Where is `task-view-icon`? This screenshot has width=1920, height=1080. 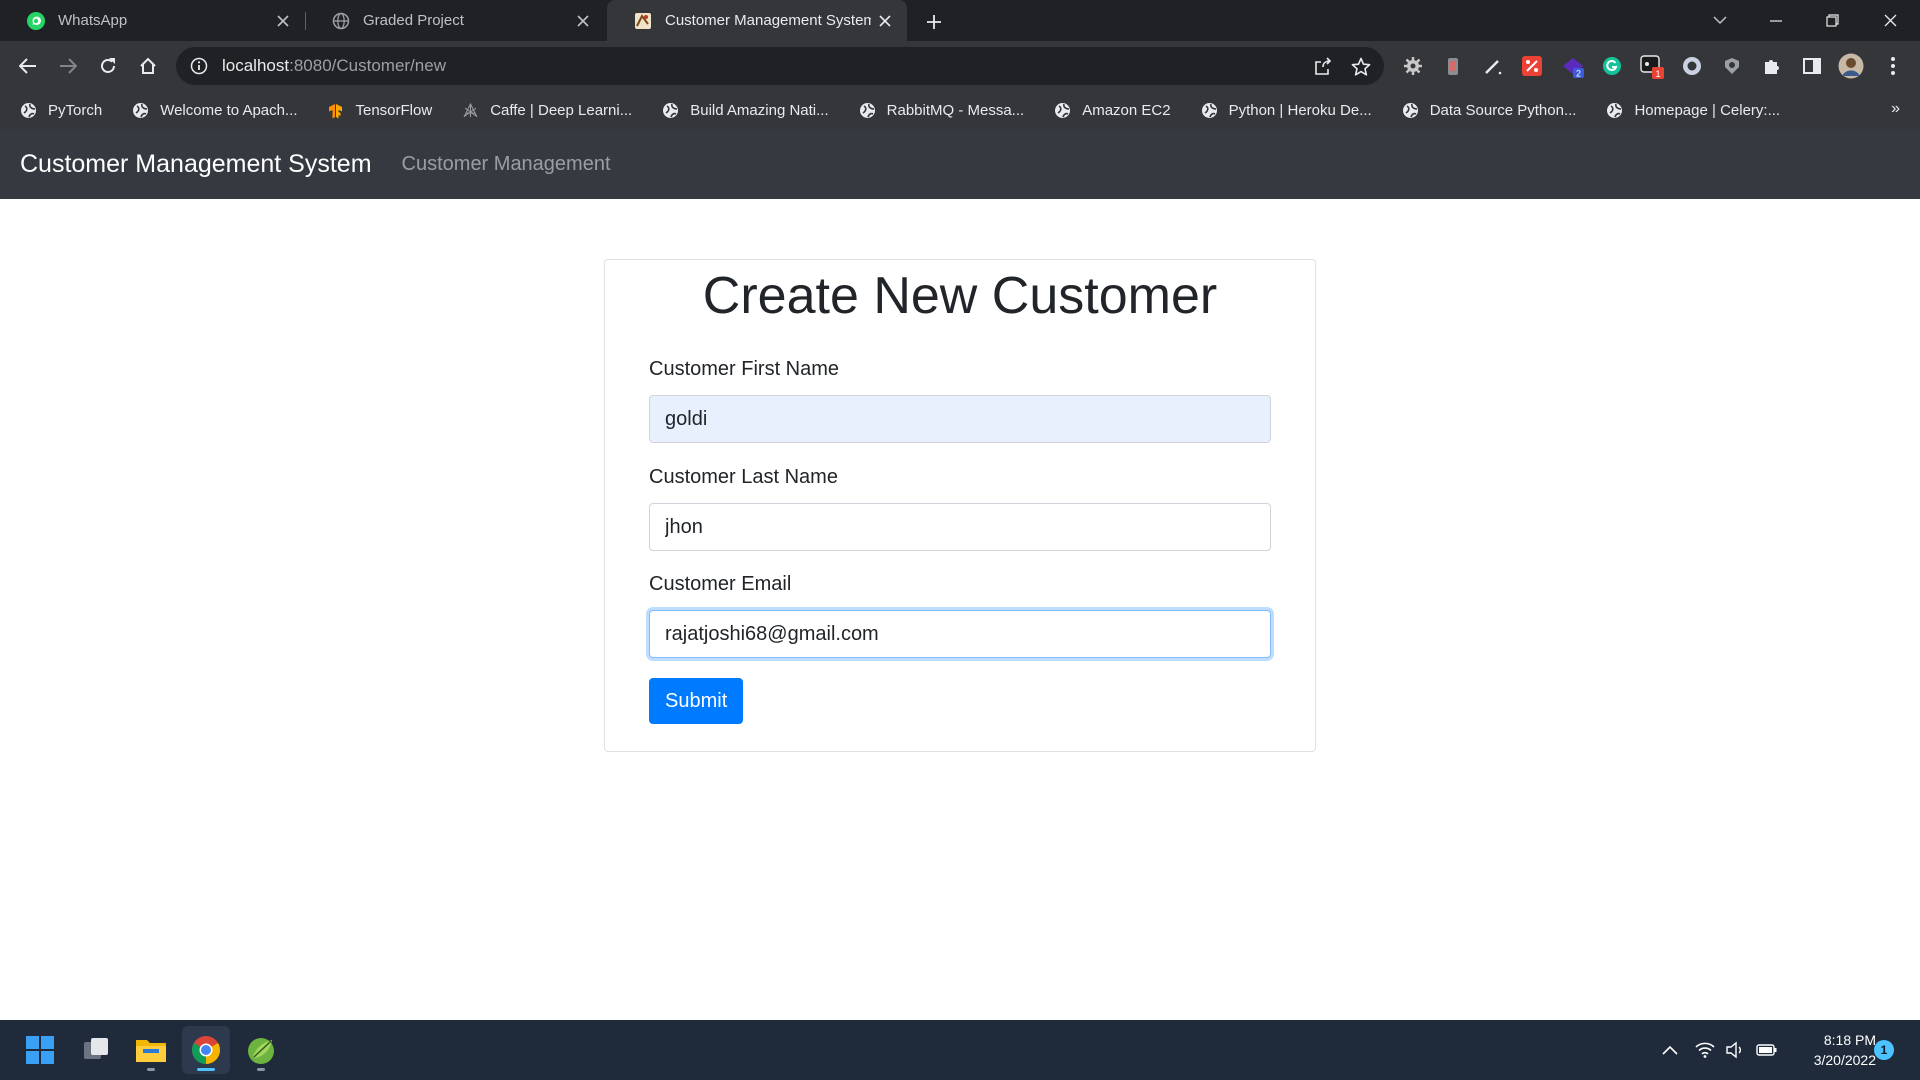 task-view-icon is located at coordinates (96, 1050).